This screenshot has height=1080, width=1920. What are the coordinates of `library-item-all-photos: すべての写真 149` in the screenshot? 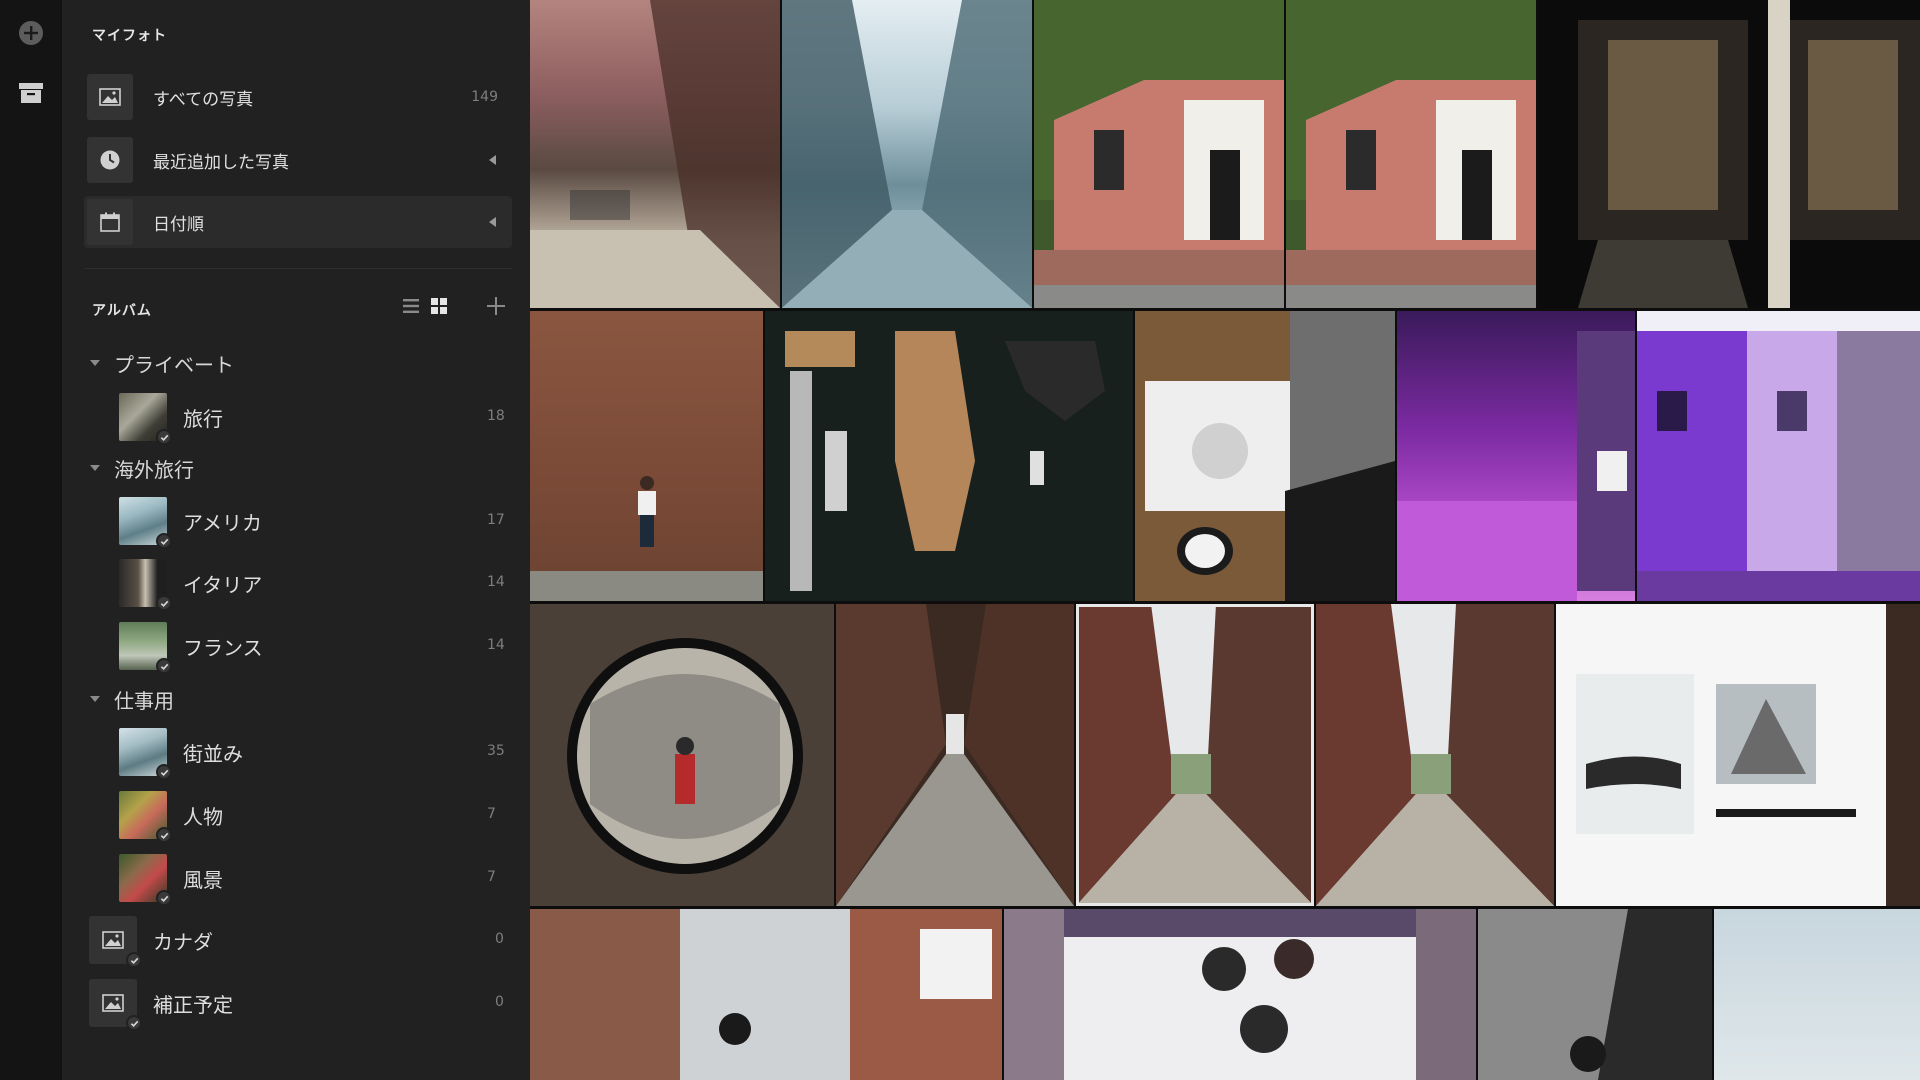 It's located at (298, 97).